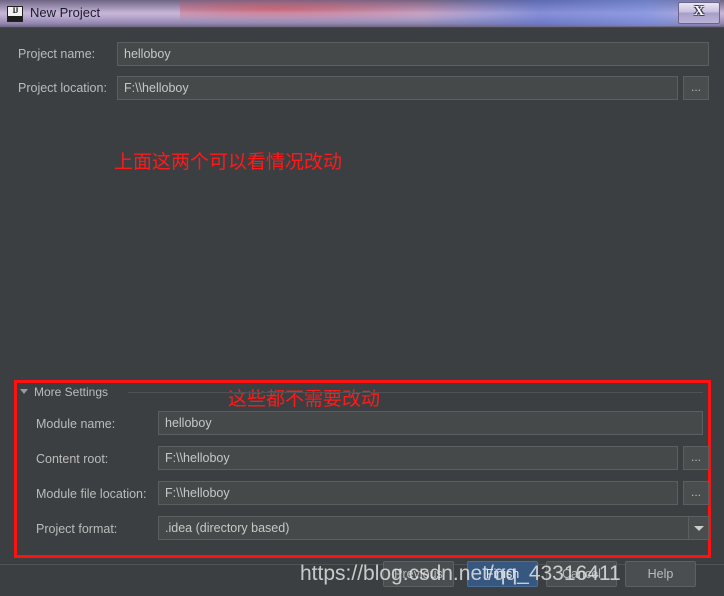 Image resolution: width=724 pixels, height=596 pixels. I want to click on project-format-label: Project format:, so click(77, 529).